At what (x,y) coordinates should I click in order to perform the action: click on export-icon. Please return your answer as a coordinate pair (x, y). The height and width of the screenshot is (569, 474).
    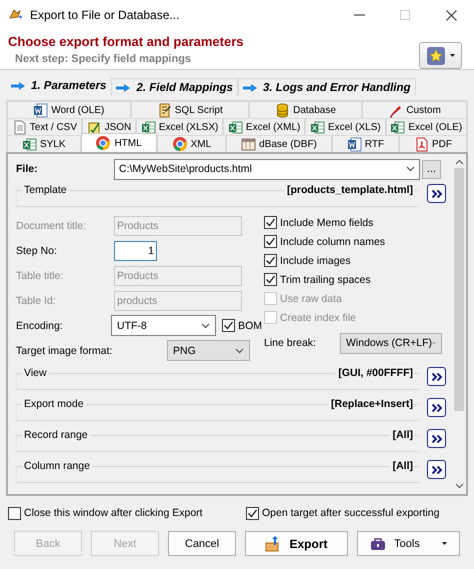
    Looking at the image, I should click on (273, 544).